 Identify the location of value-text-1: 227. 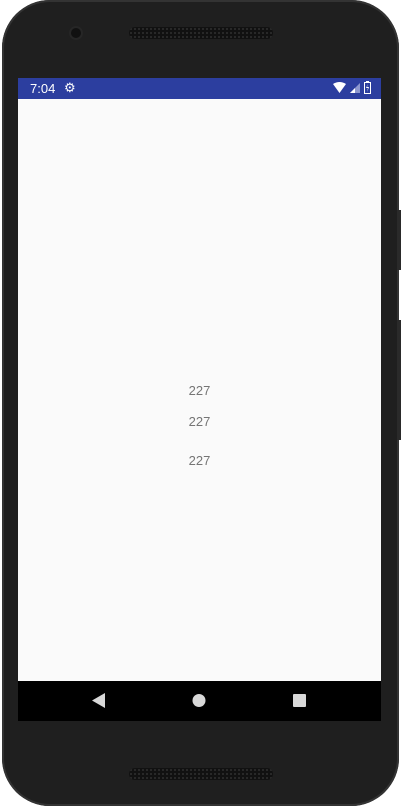
(199, 390).